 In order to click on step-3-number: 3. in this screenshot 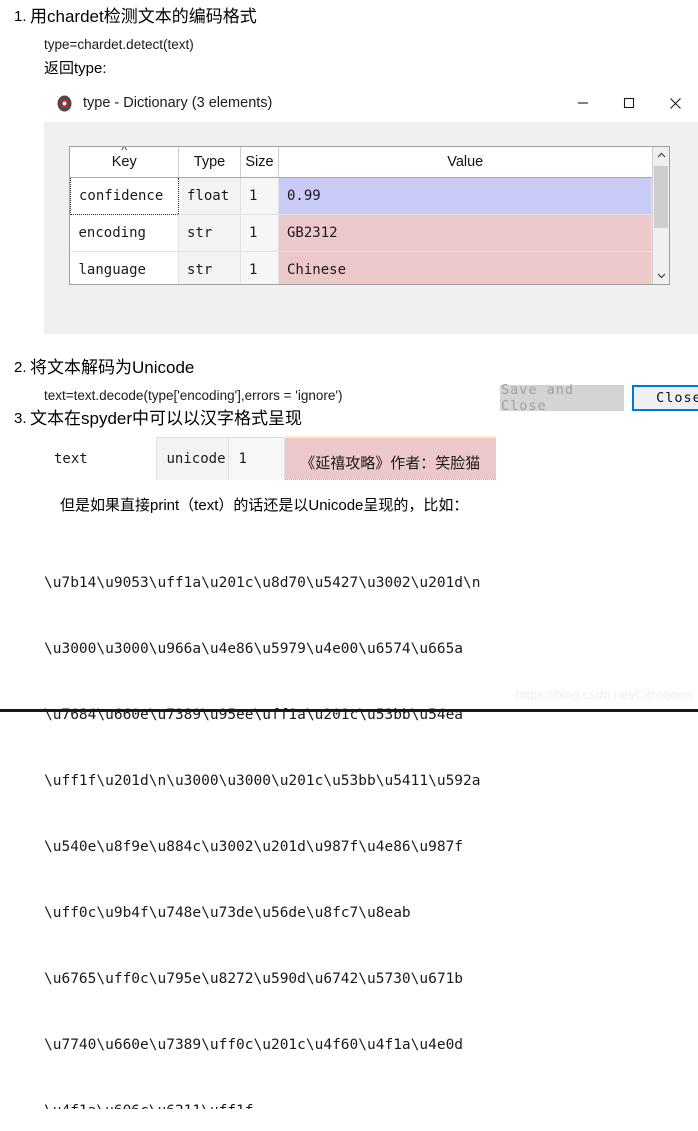, I will do `click(20, 418)`.